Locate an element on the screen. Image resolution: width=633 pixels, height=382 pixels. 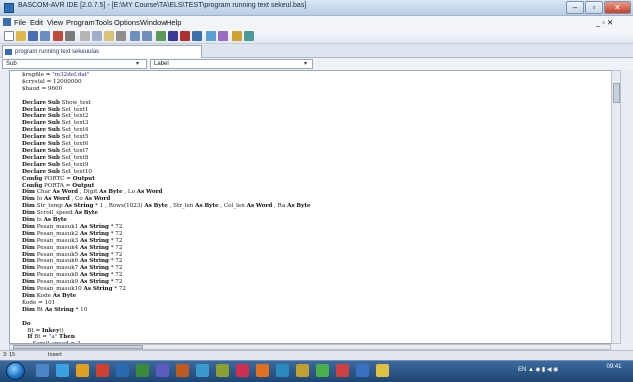
taskbar-folder-icon is located at coordinates (82, 370).